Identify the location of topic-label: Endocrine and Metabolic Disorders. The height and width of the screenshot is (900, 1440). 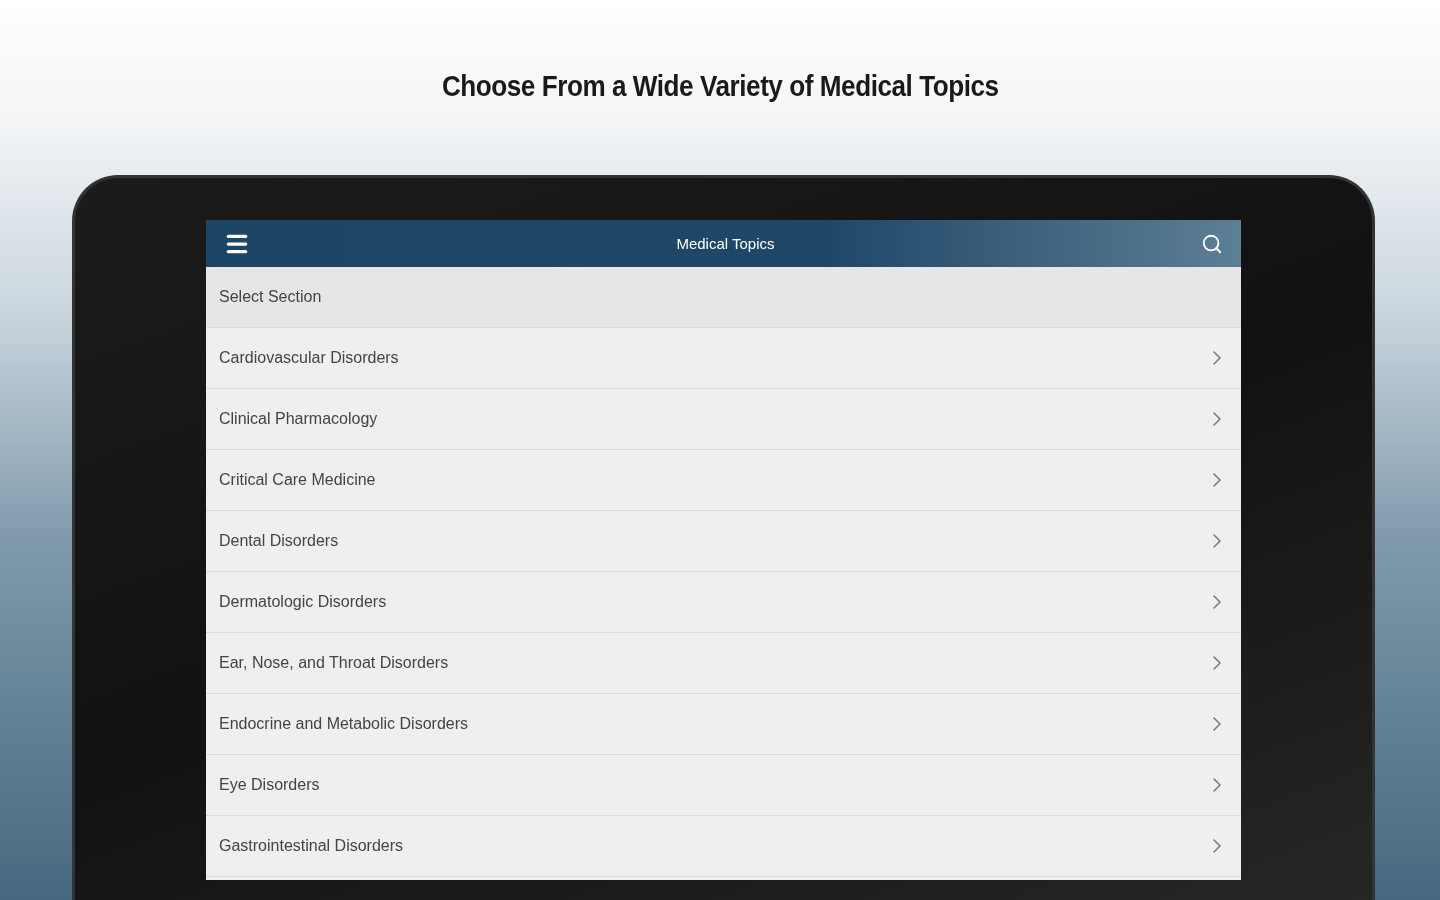
(343, 724).